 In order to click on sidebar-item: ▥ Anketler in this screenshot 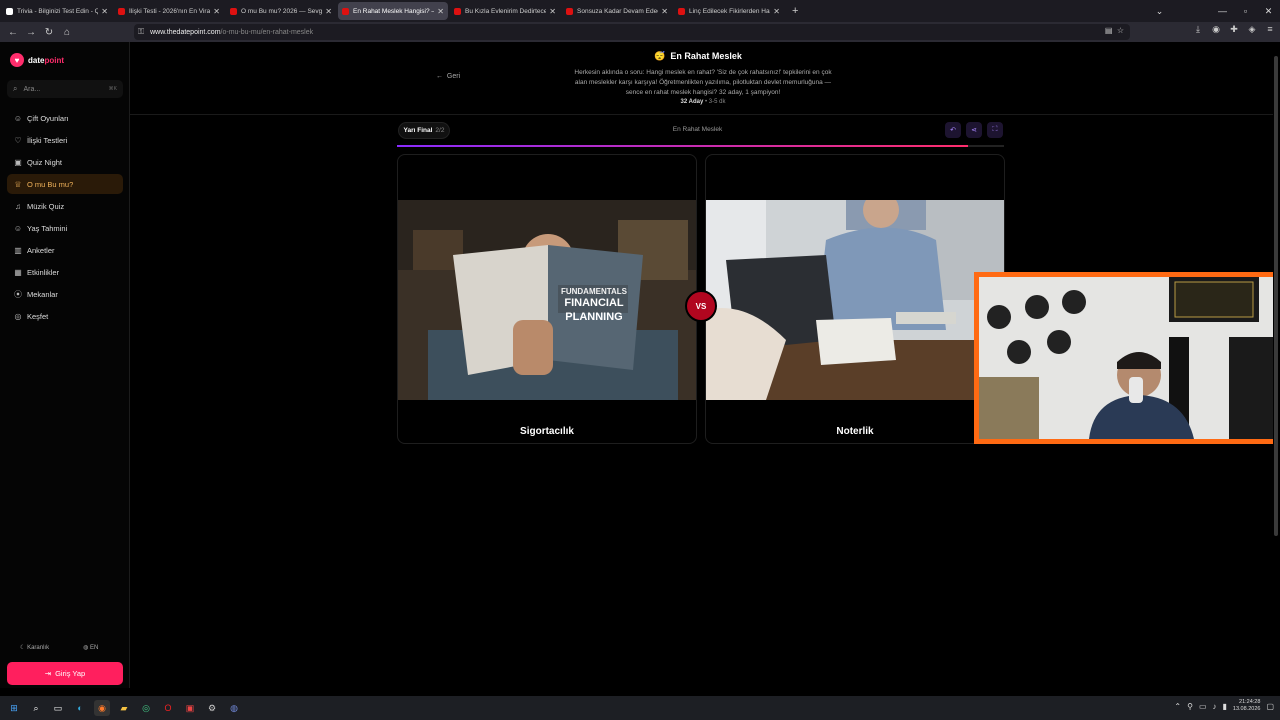, I will do `click(65, 250)`.